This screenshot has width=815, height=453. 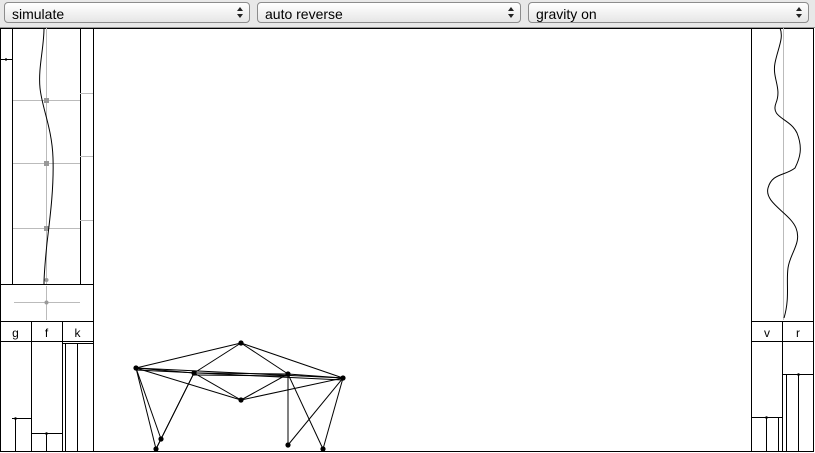 What do you see at coordinates (798, 412) in the screenshot?
I see `slider-r` at bounding box center [798, 412].